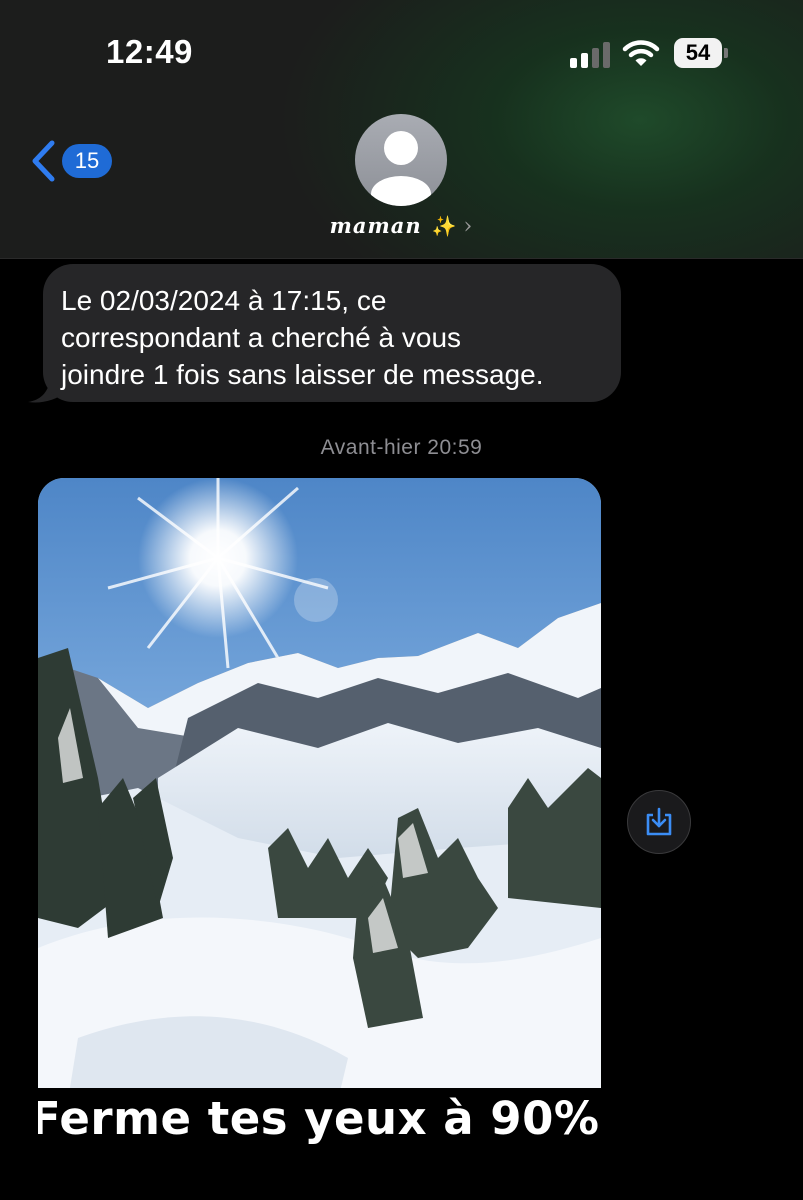  Describe the element at coordinates (87, 161) in the screenshot. I see `unread-count-badge: 15` at that location.